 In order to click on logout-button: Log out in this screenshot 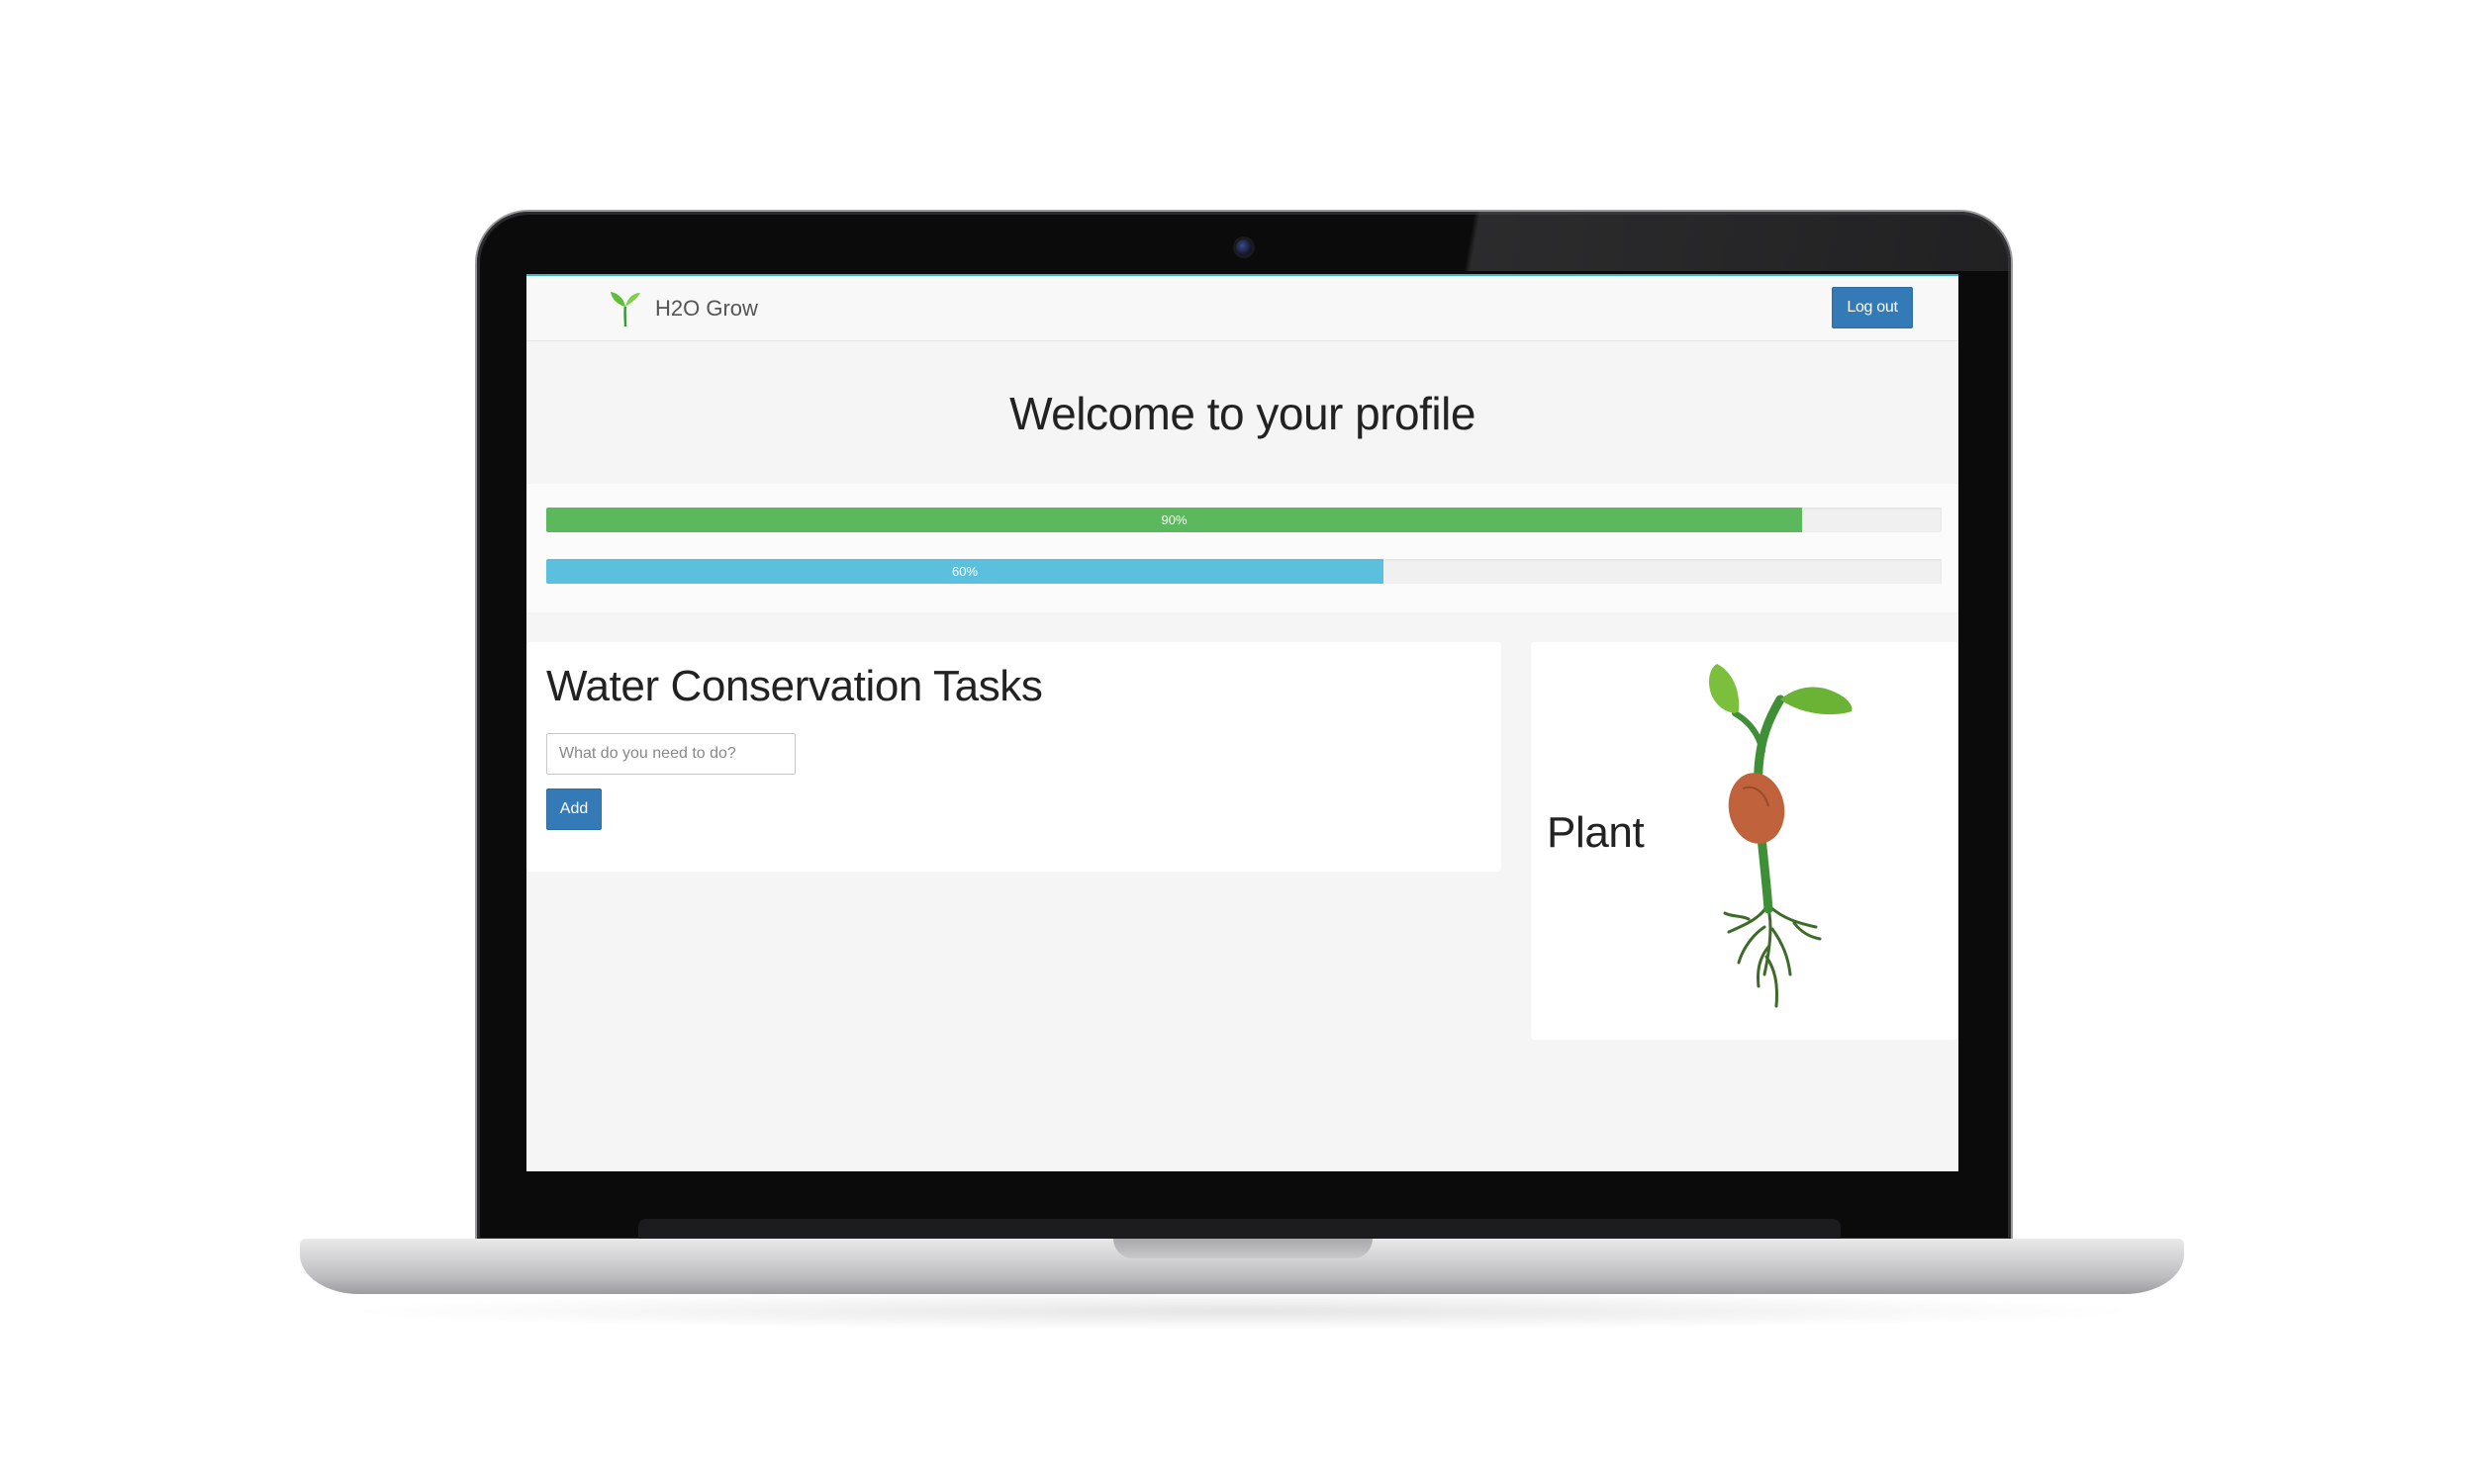, I will do `click(1873, 307)`.